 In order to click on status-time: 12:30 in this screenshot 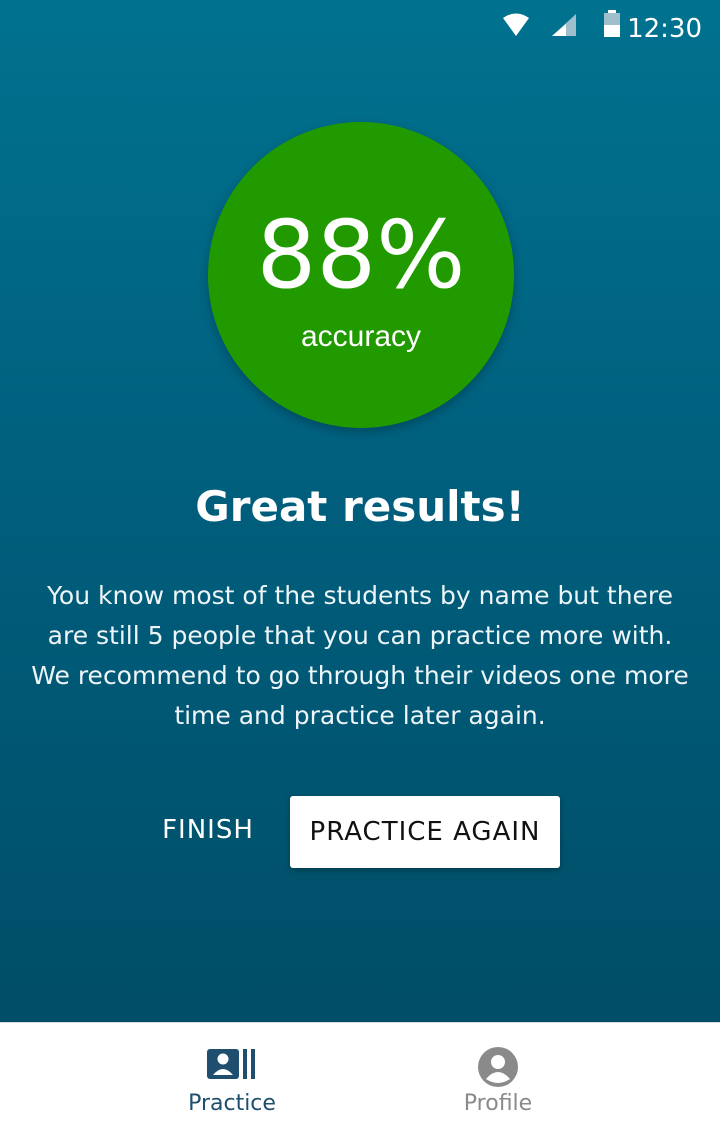, I will do `click(664, 29)`.